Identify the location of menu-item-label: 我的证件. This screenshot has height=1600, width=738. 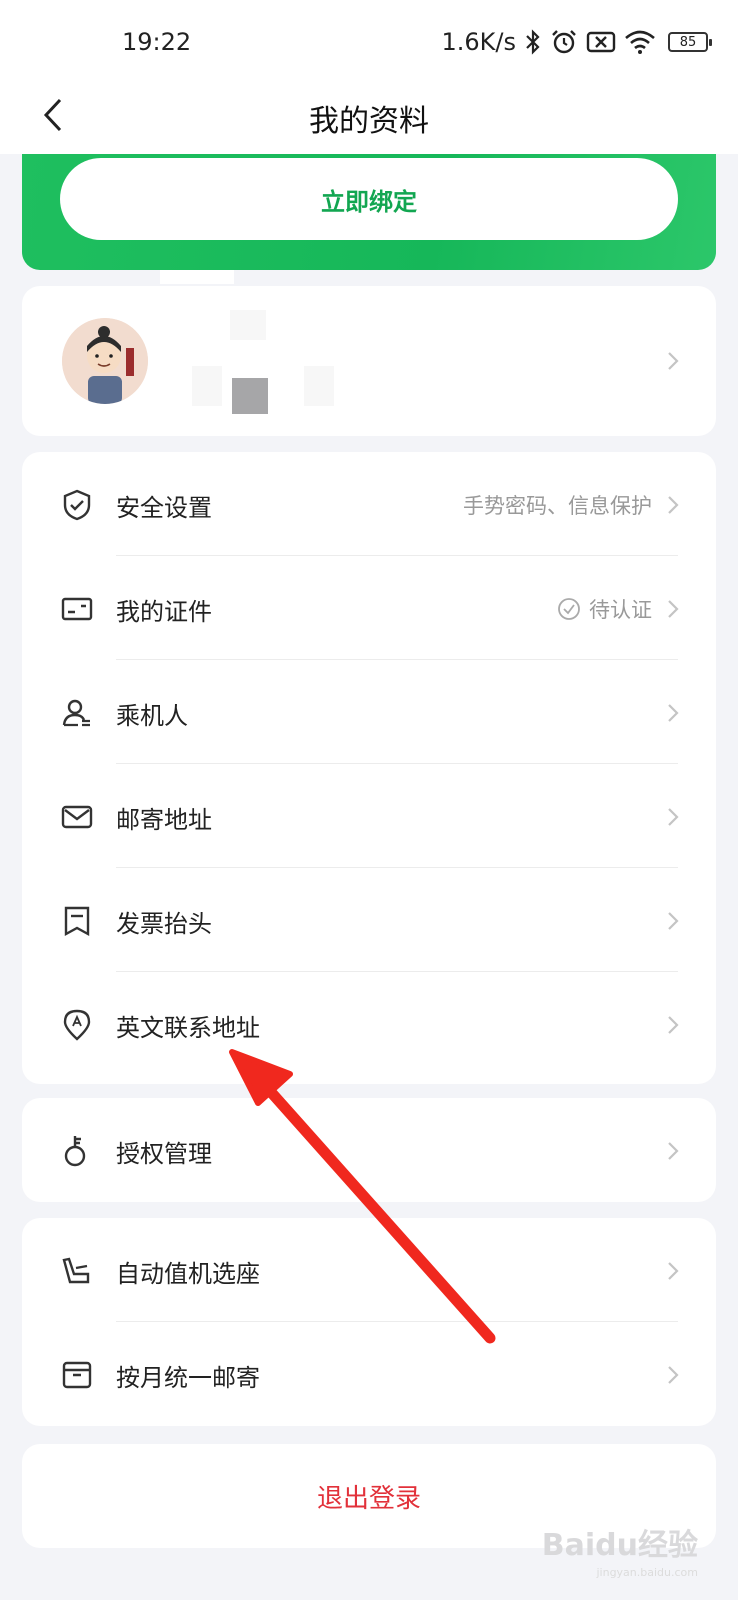
(164, 612).